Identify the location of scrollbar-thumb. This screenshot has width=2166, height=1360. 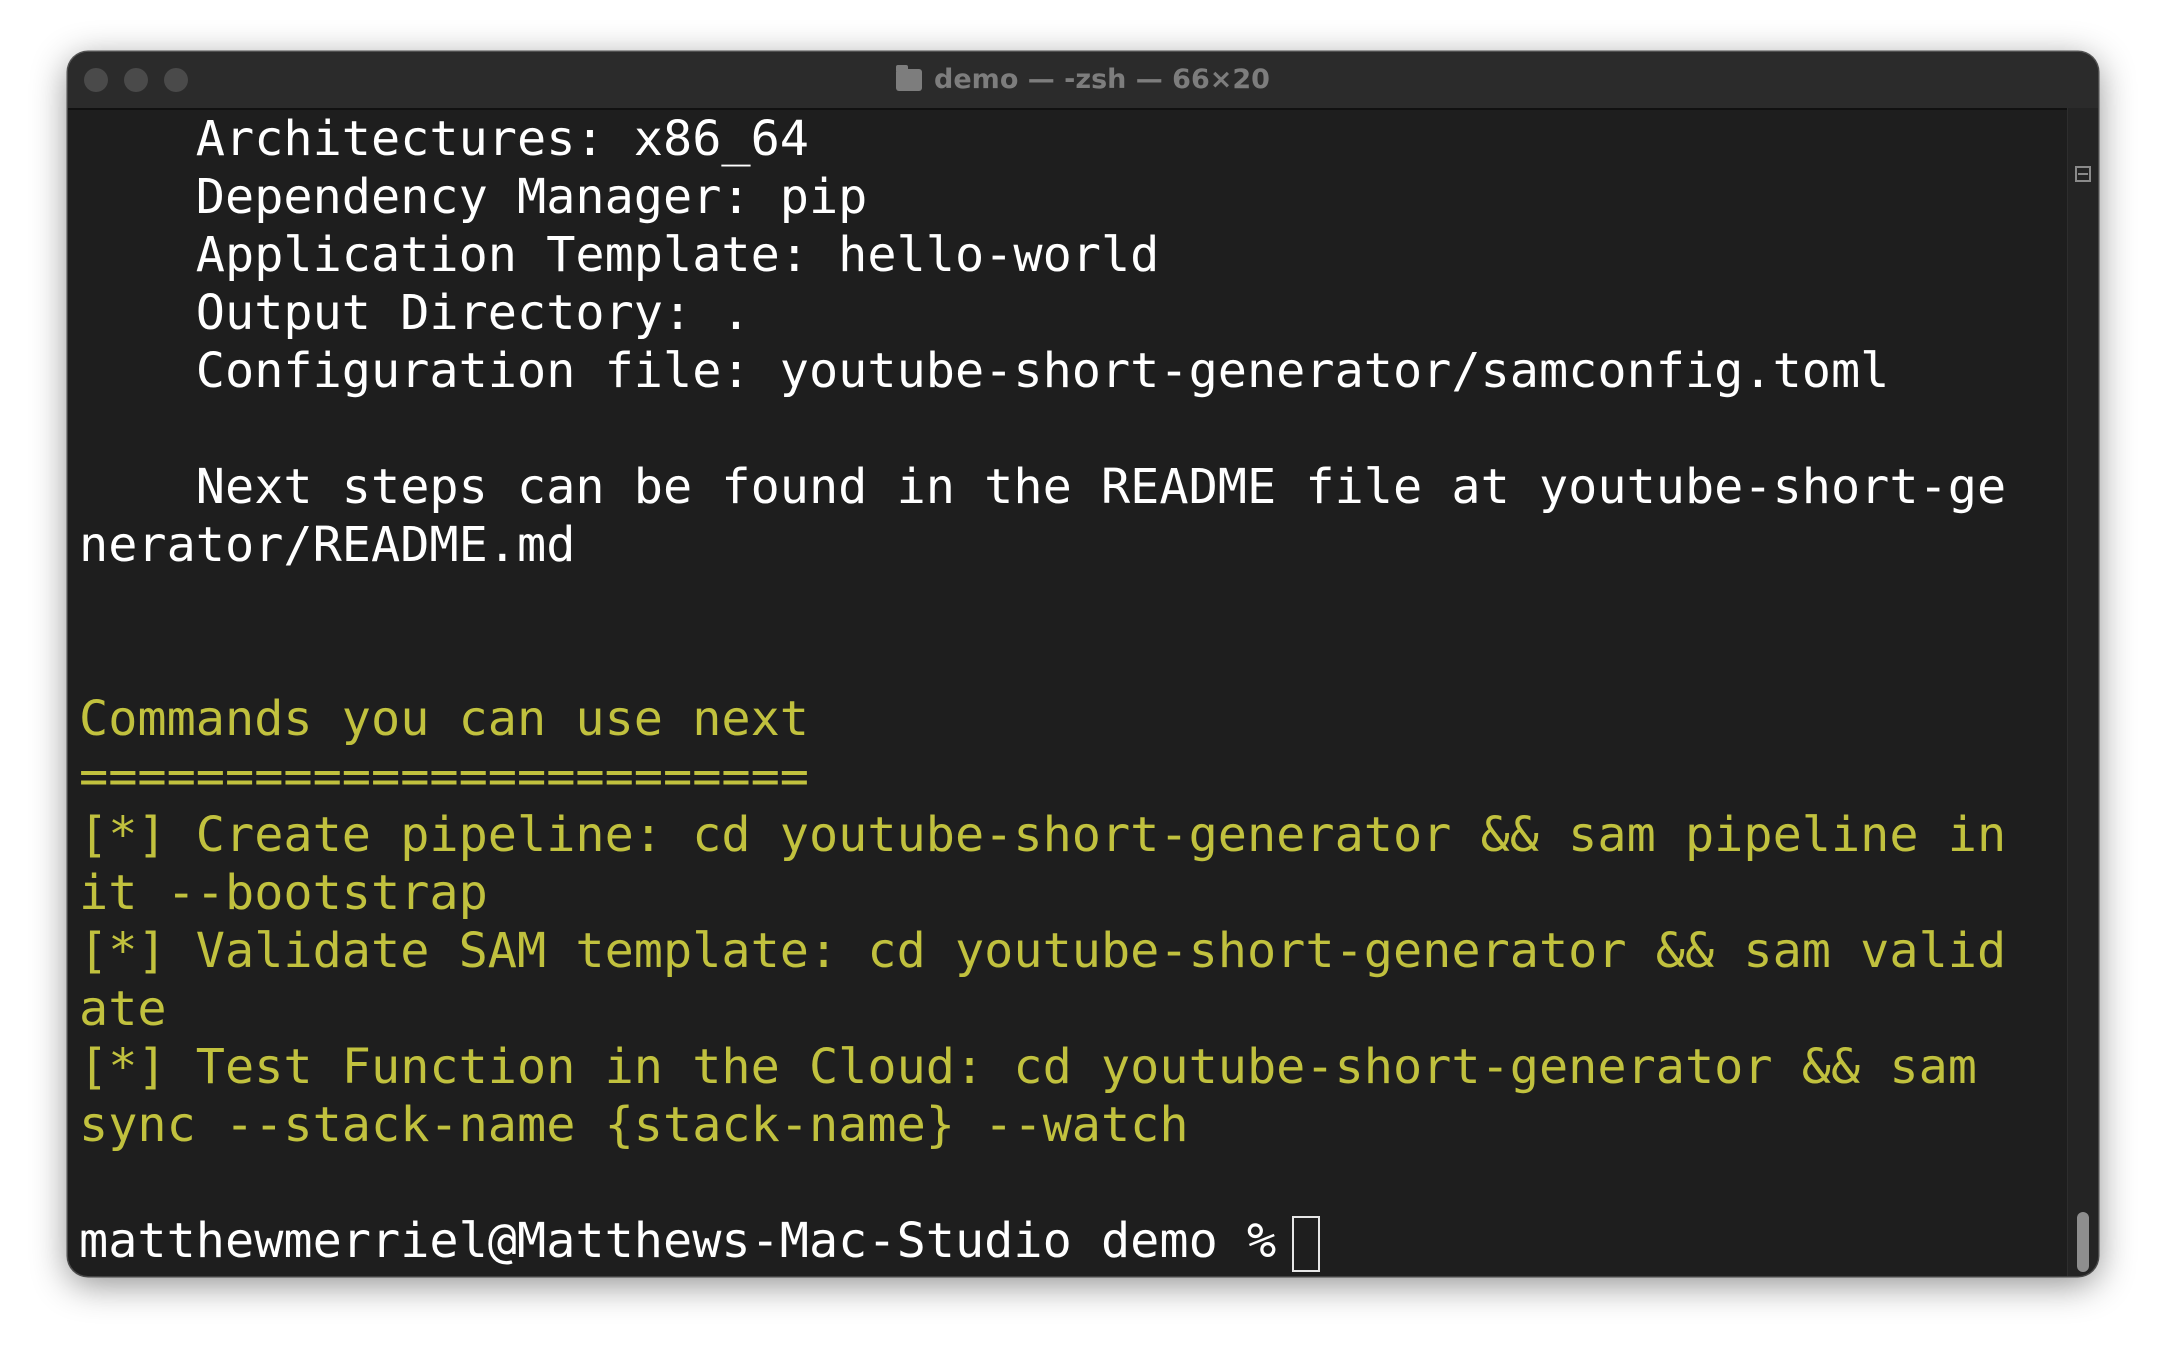
(2083, 1242).